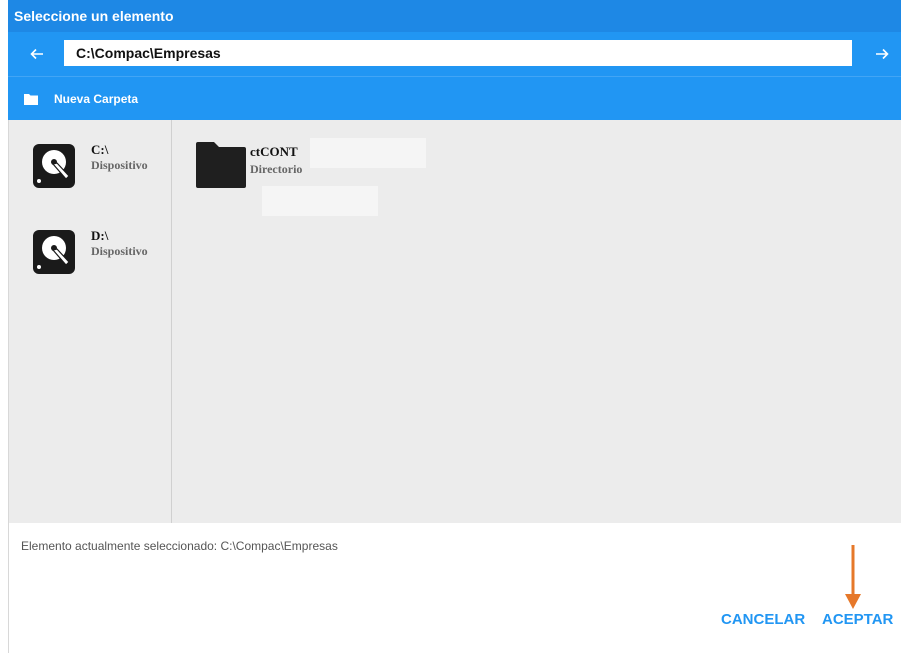 This screenshot has width=901, height=653. What do you see at coordinates (96, 99) in the screenshot?
I see `new-folder-label: Nueva Carpeta` at bounding box center [96, 99].